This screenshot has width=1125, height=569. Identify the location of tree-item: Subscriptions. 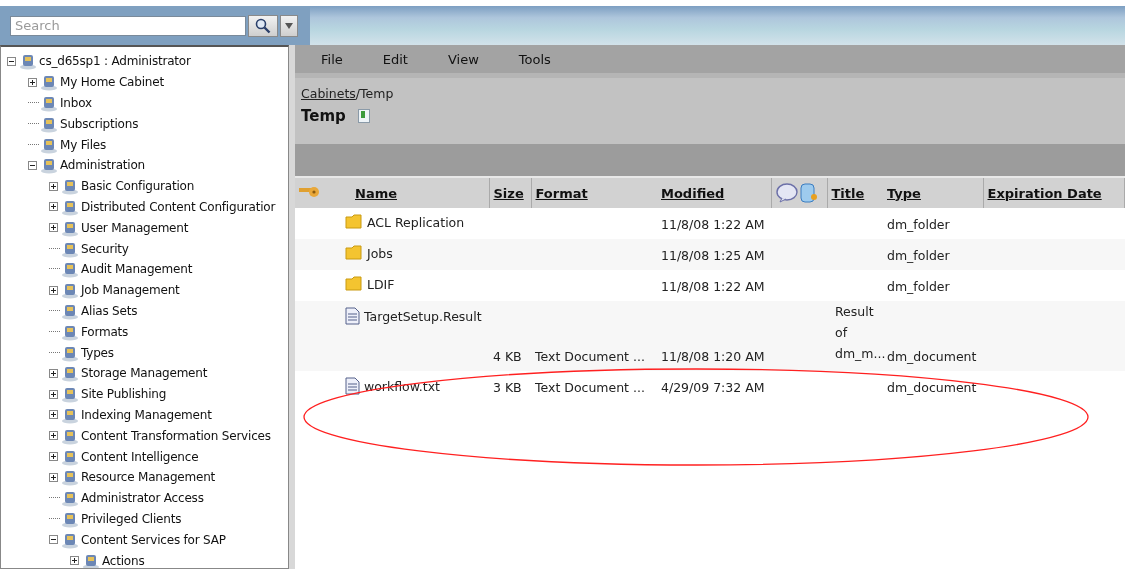
(99, 123).